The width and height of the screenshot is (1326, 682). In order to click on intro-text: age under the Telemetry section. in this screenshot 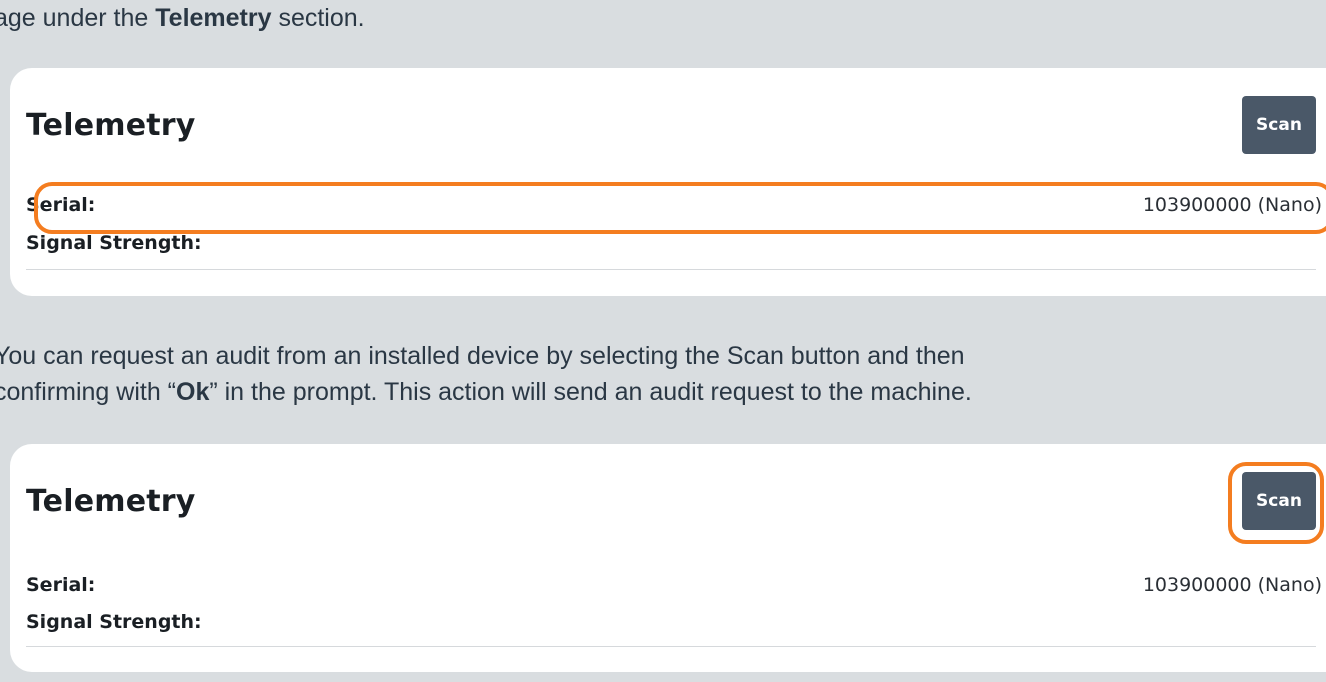, I will do `click(182, 18)`.